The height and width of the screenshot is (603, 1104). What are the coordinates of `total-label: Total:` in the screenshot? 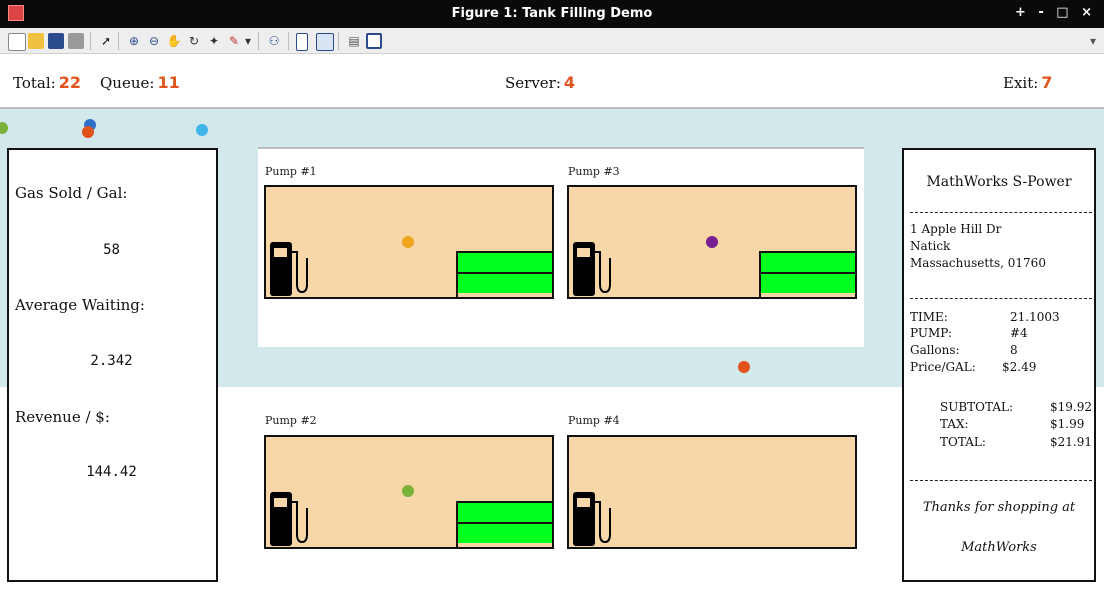 It's located at (34, 83).